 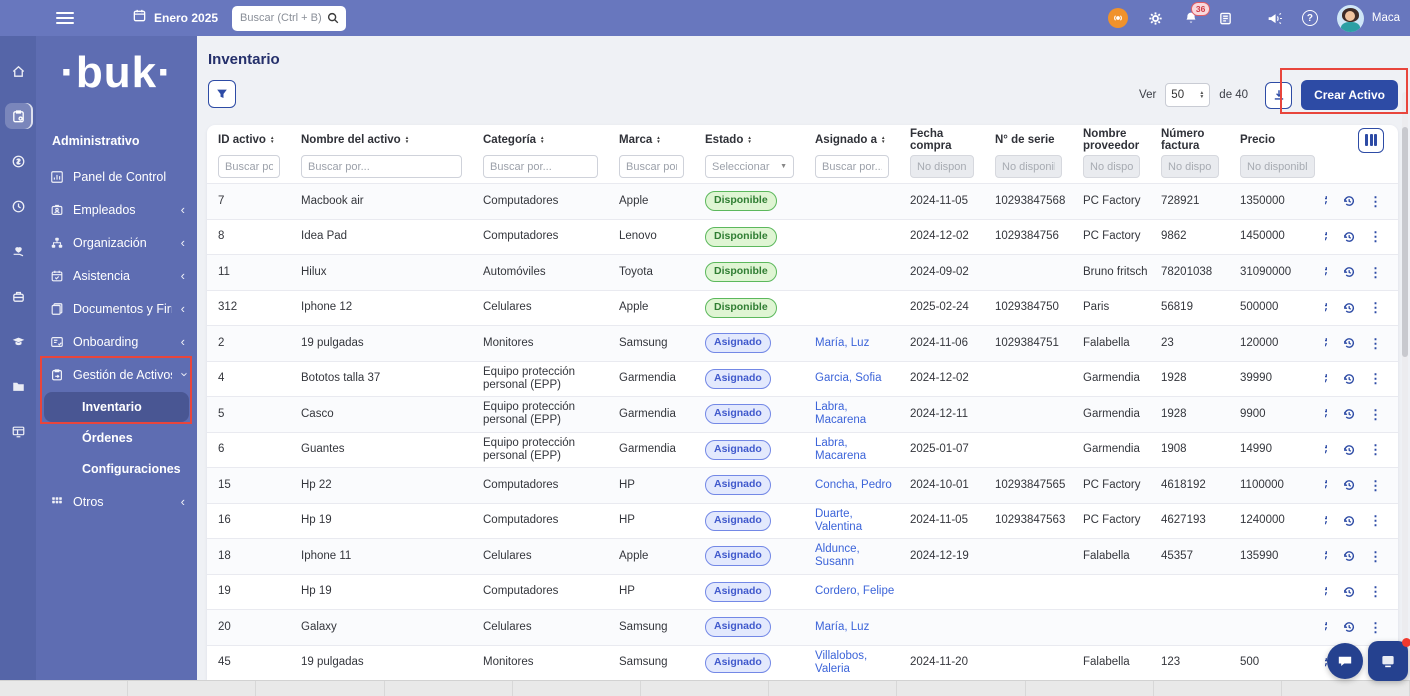 I want to click on scrollbar-thumb, so click(x=1405, y=242).